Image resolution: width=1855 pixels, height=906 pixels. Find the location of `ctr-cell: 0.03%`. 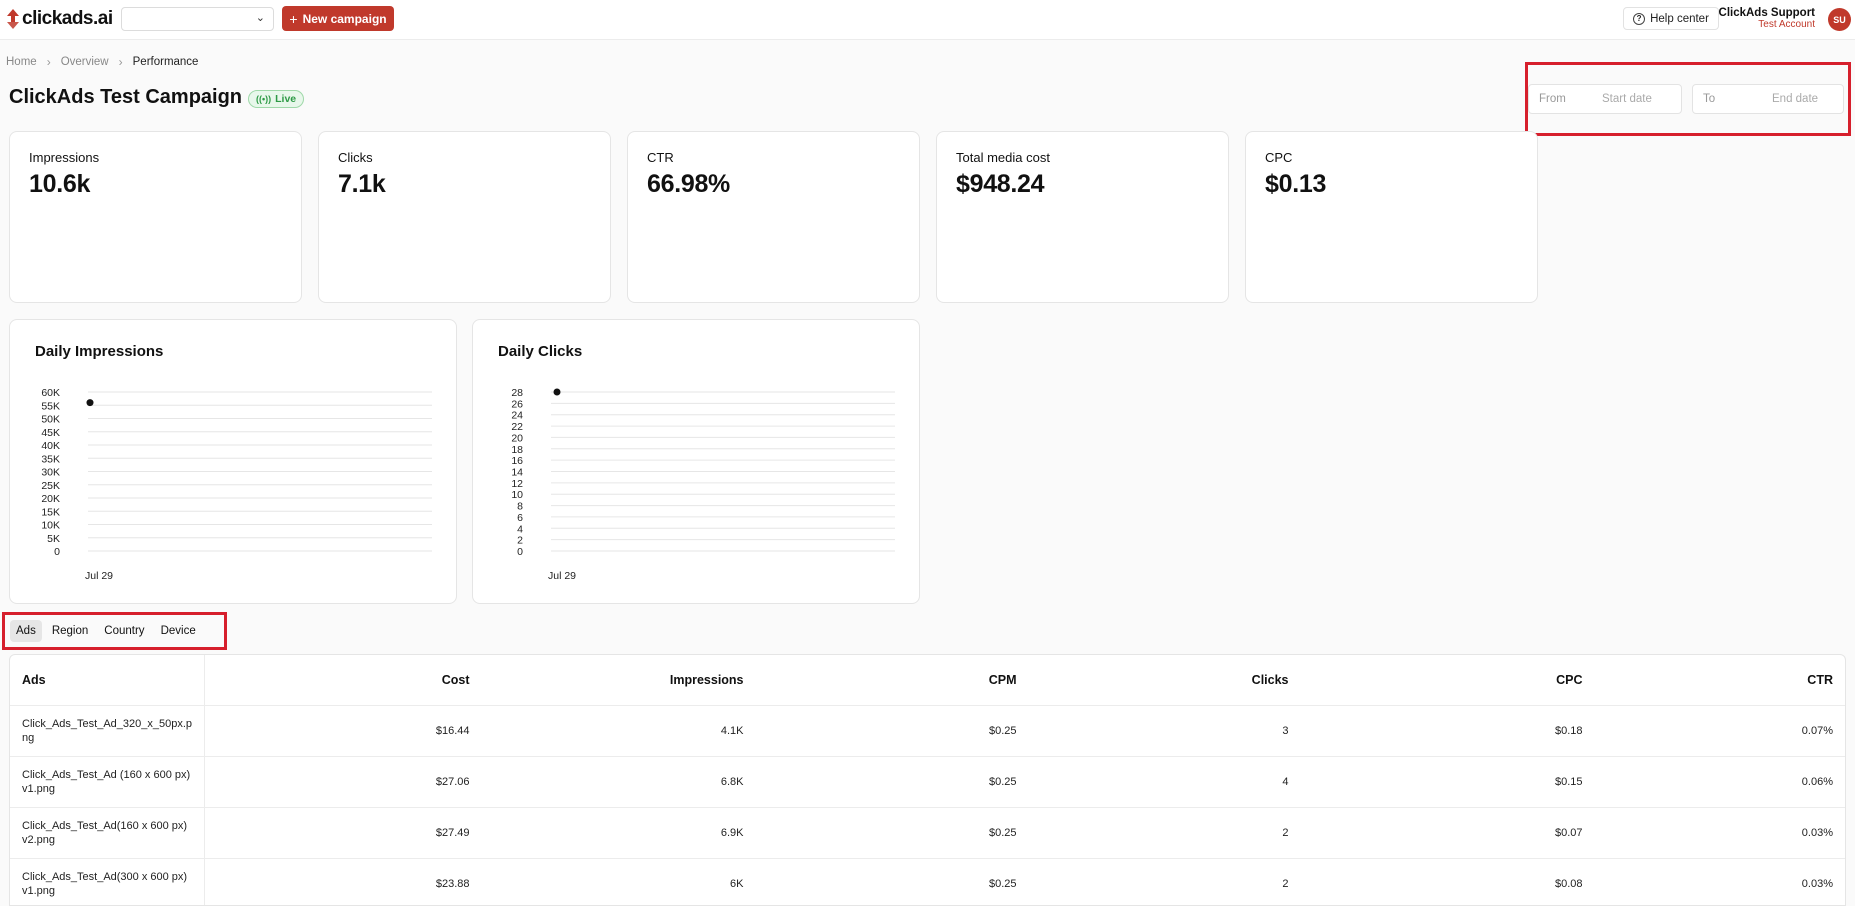

ctr-cell: 0.03% is located at coordinates (1719, 833).